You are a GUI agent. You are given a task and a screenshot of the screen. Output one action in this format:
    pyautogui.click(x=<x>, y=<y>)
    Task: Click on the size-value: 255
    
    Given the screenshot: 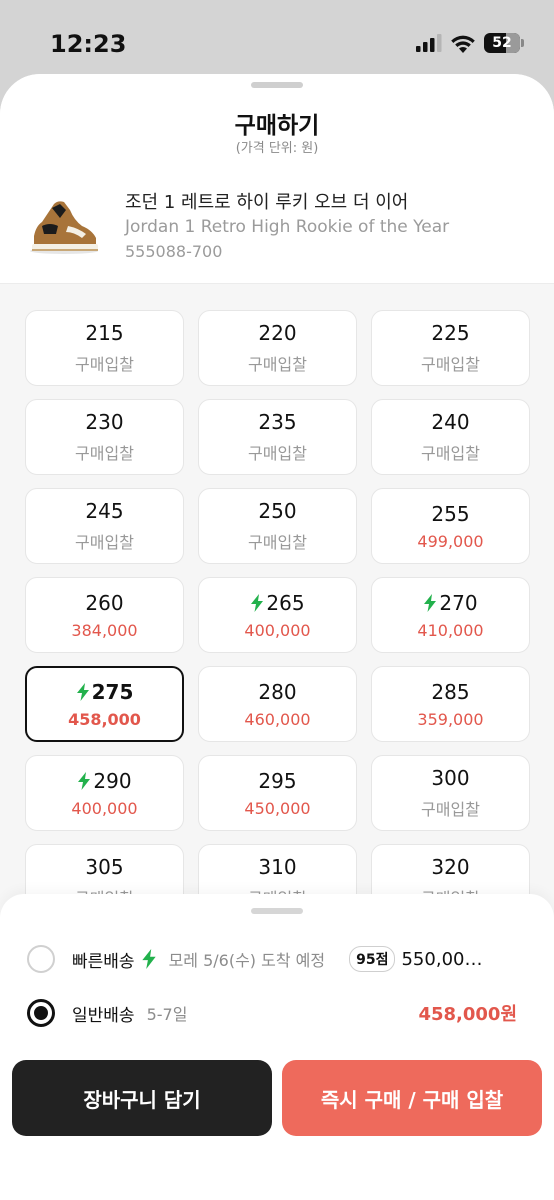 What is the action you would take?
    pyautogui.click(x=450, y=513)
    